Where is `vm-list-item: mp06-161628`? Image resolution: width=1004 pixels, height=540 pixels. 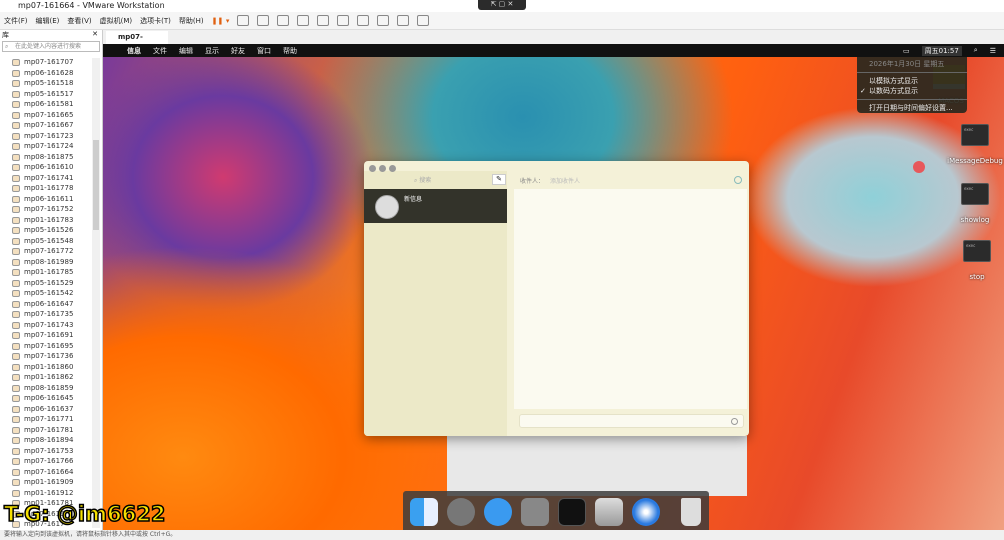
vm-list-item: mp06-161628 is located at coordinates (46, 73).